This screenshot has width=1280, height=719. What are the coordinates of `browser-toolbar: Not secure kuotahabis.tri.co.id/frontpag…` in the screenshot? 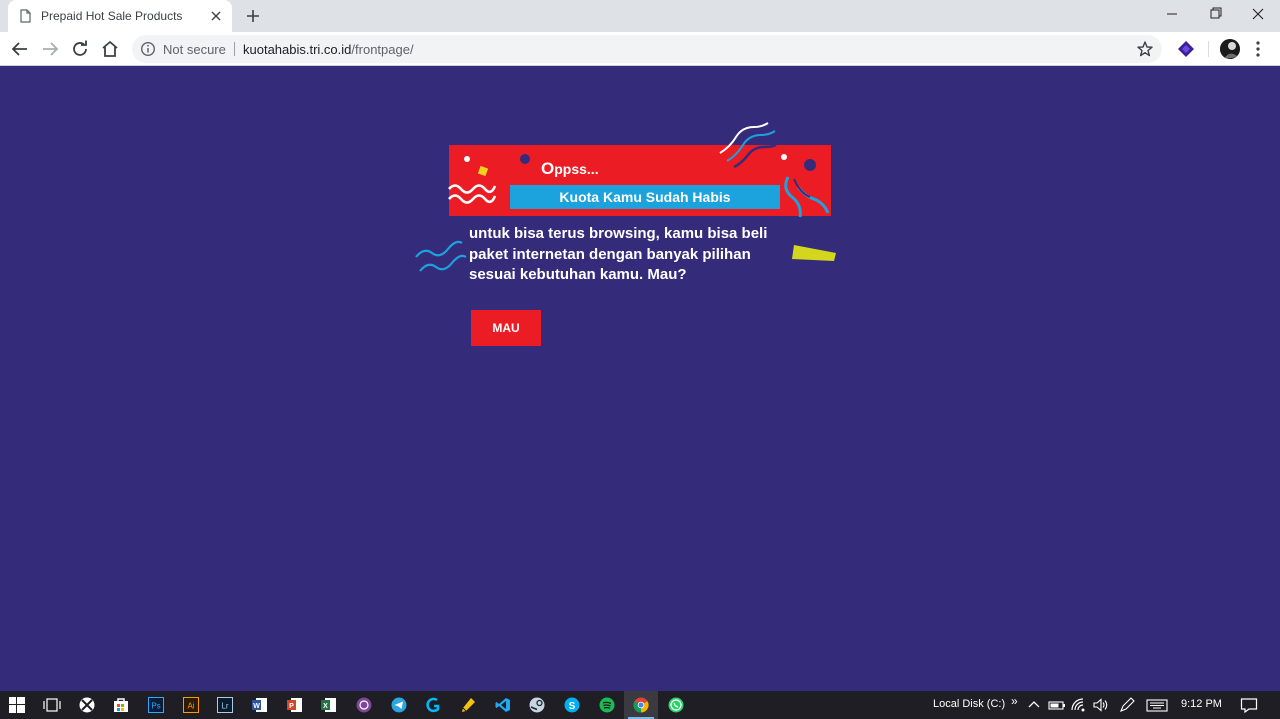 It's located at (640, 49).